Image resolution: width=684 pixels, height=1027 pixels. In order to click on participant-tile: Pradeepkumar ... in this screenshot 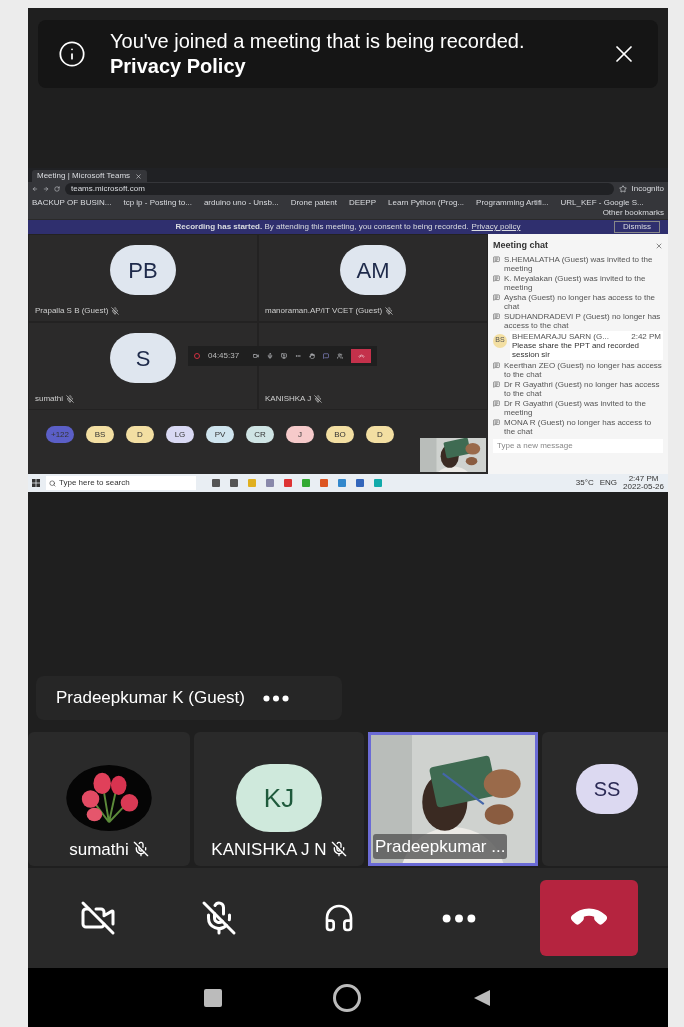, I will do `click(453, 799)`.